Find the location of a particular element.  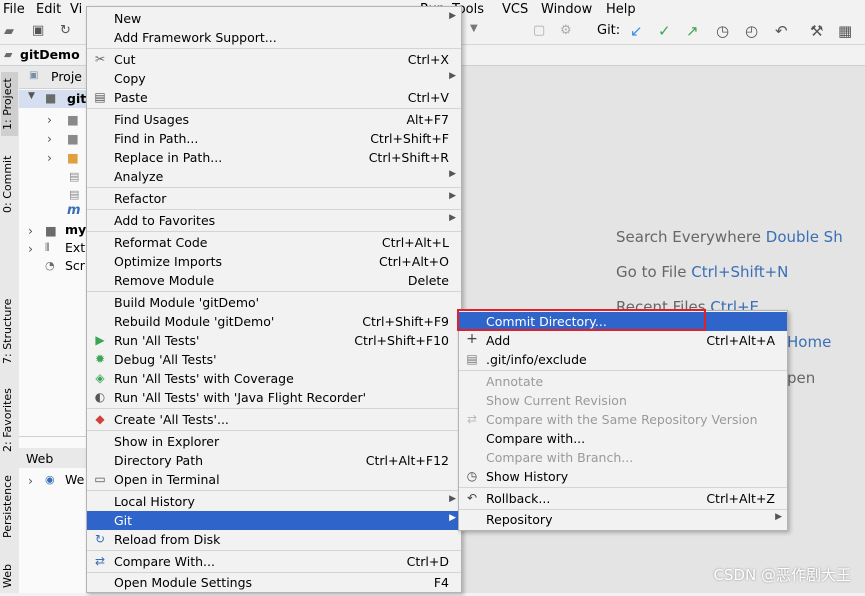

menu-item-find-usages: Find Usages Alt+F7 is located at coordinates (274, 119).